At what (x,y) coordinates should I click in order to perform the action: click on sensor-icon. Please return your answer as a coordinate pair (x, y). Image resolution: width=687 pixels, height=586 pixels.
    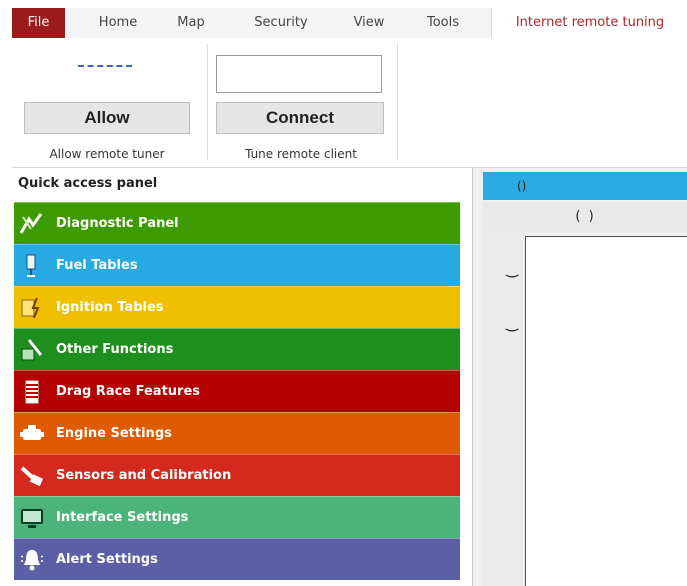
    Looking at the image, I should click on (32, 476).